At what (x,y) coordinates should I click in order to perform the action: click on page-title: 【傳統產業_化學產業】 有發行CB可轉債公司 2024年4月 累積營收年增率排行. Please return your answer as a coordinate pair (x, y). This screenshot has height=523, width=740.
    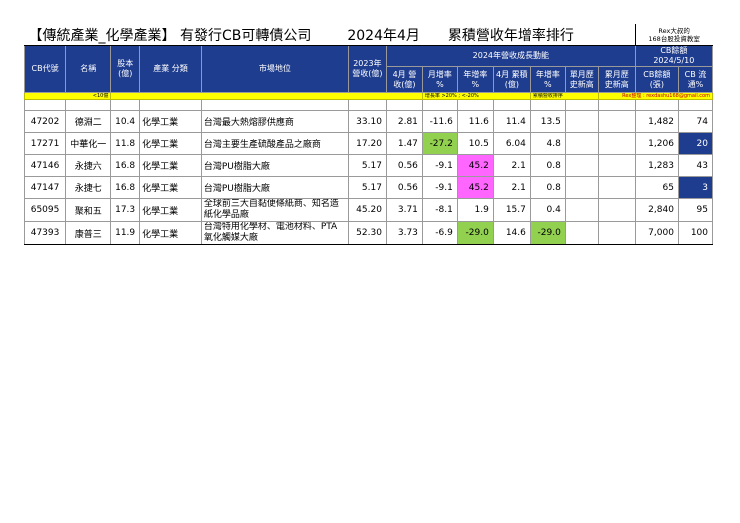
    Looking at the image, I should click on (330, 35).